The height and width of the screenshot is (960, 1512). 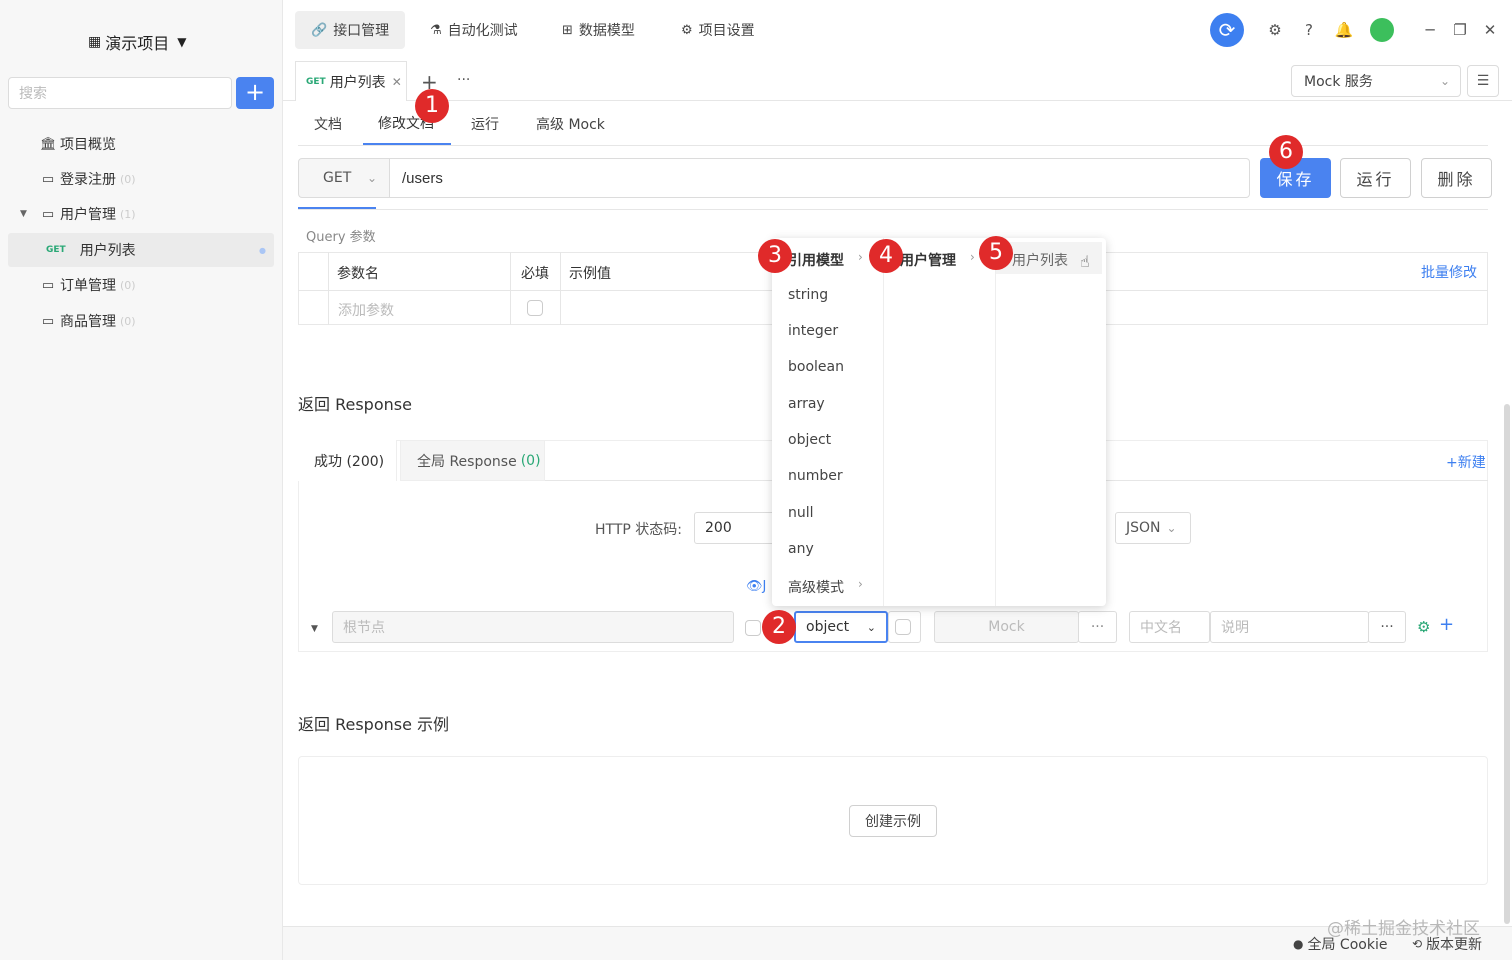 What do you see at coordinates (1456, 178) in the screenshot?
I see `delete-button: 删除` at bounding box center [1456, 178].